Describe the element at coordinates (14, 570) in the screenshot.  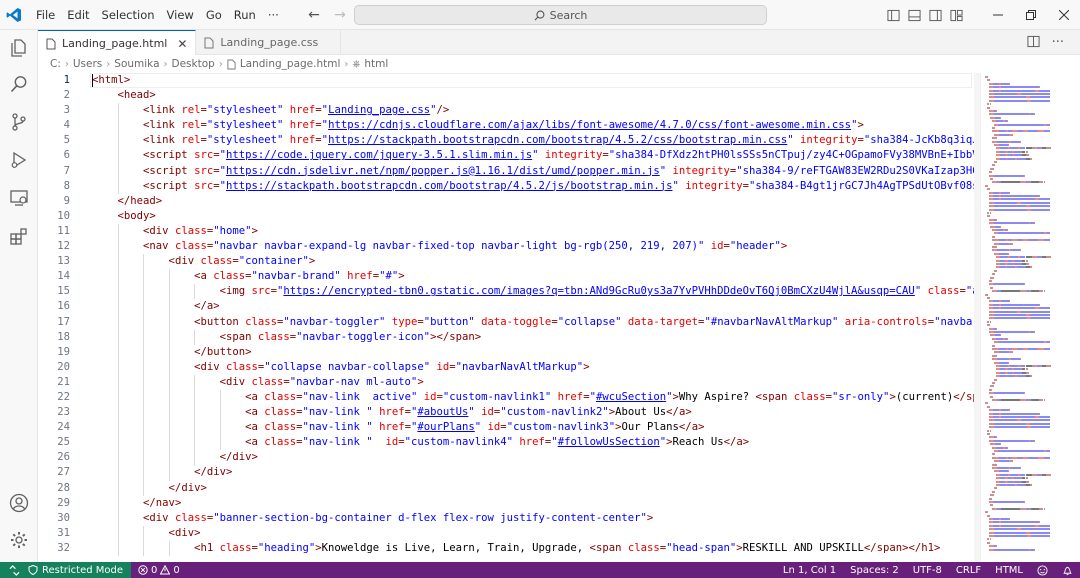
I see `remote-indicator-icon` at that location.